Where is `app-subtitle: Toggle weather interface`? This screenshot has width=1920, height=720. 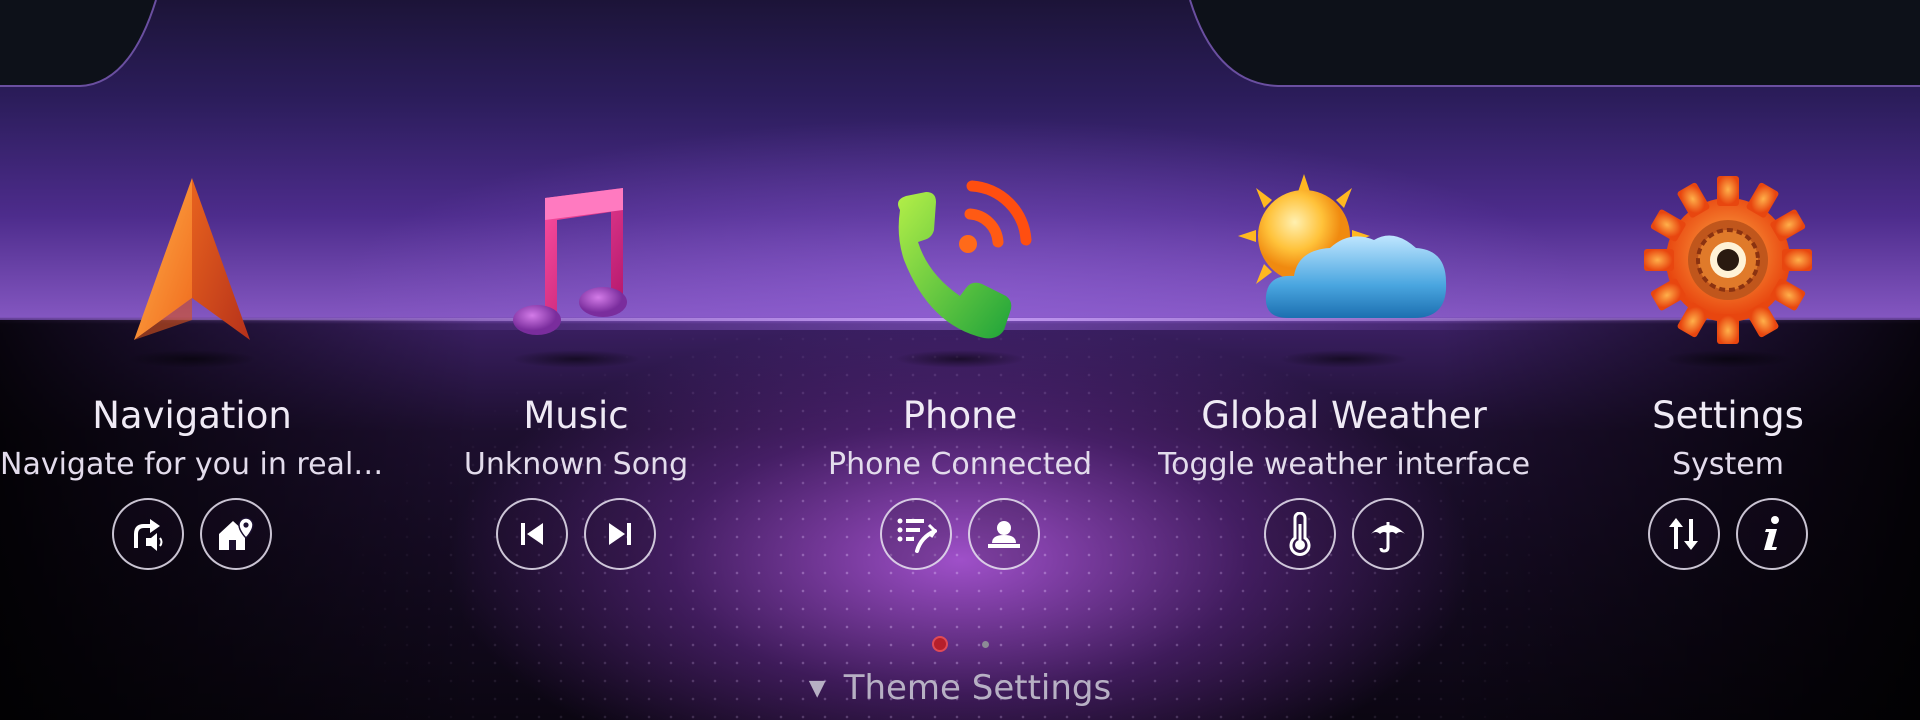 app-subtitle: Toggle weather interface is located at coordinates (1344, 464).